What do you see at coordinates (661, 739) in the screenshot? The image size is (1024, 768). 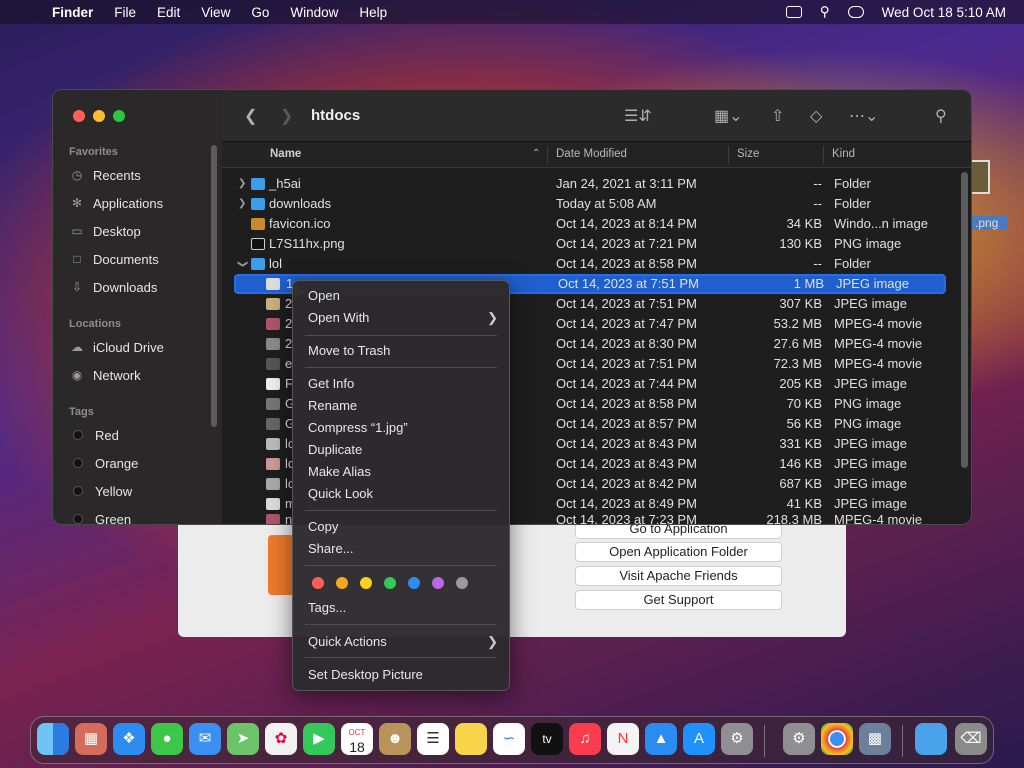 I see `keynote-icon: ▲` at bounding box center [661, 739].